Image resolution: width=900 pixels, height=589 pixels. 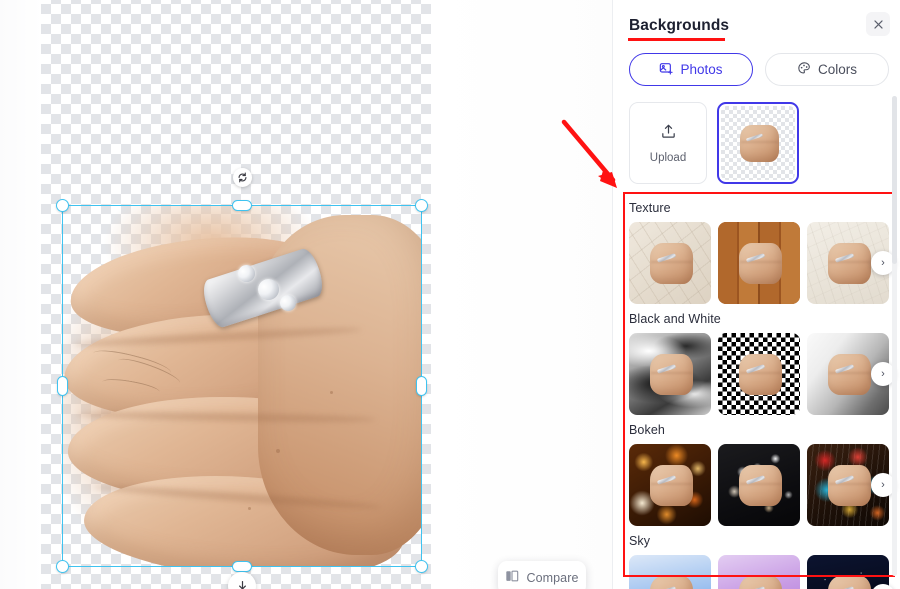 I want to click on tab-photos: Photos, so click(x=691, y=69).